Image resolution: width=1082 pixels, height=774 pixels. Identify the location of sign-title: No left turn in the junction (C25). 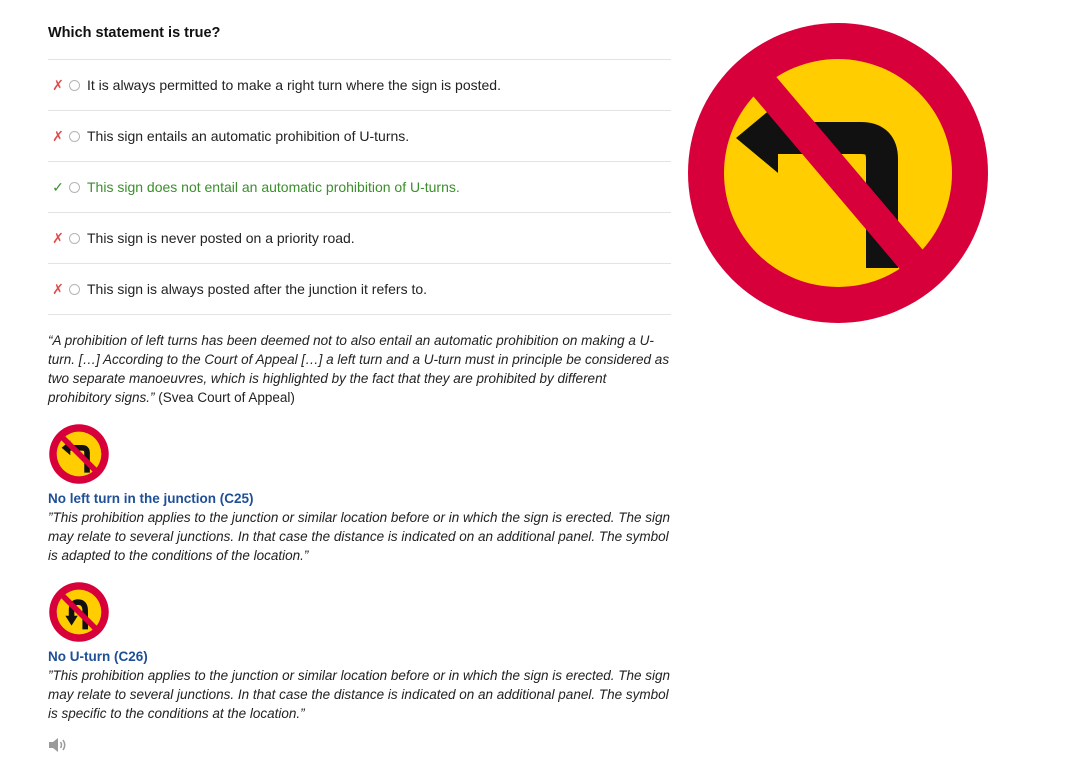
(151, 498).